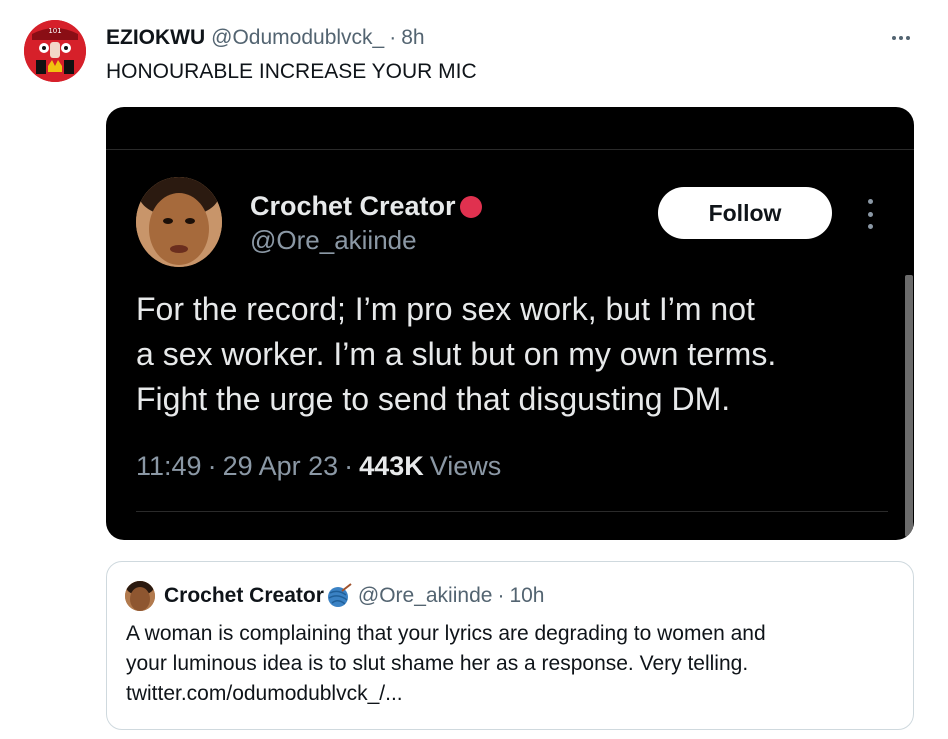 The image size is (948, 739). I want to click on avatar-mask-icon: 101, so click(55, 51).